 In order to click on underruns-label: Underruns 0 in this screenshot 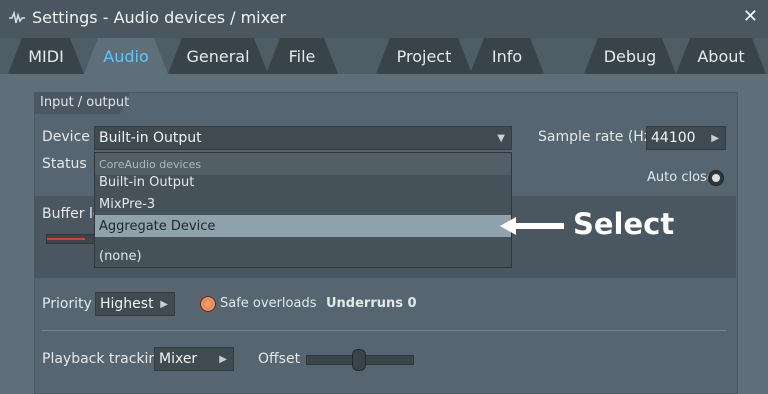, I will do `click(371, 303)`.